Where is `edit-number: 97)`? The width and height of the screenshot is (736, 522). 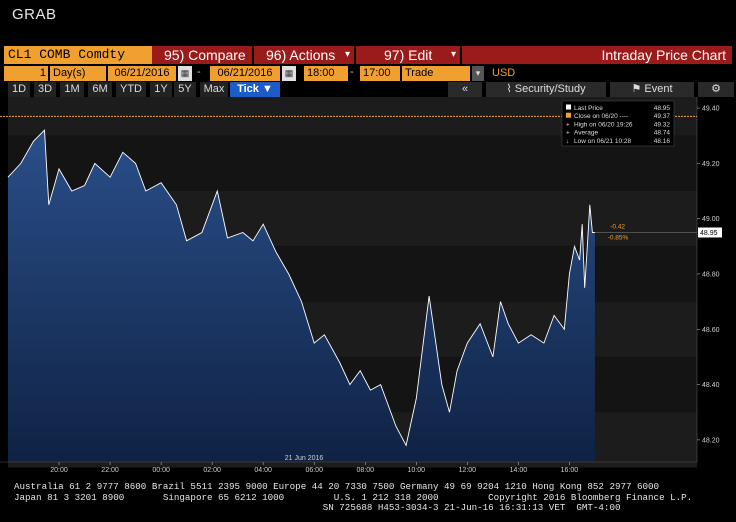
edit-number: 97) is located at coordinates (394, 55).